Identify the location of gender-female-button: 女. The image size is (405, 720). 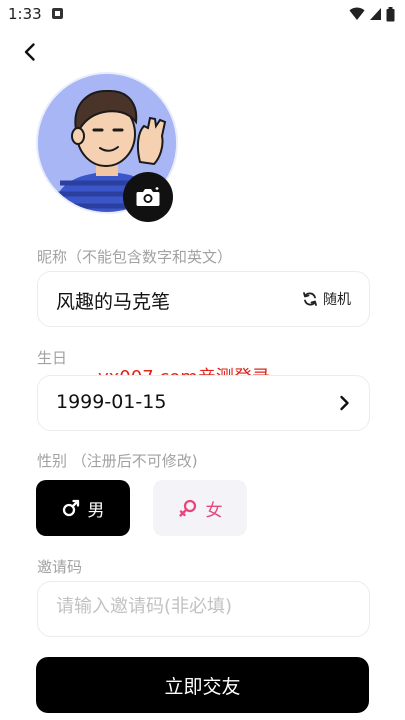
(200, 508).